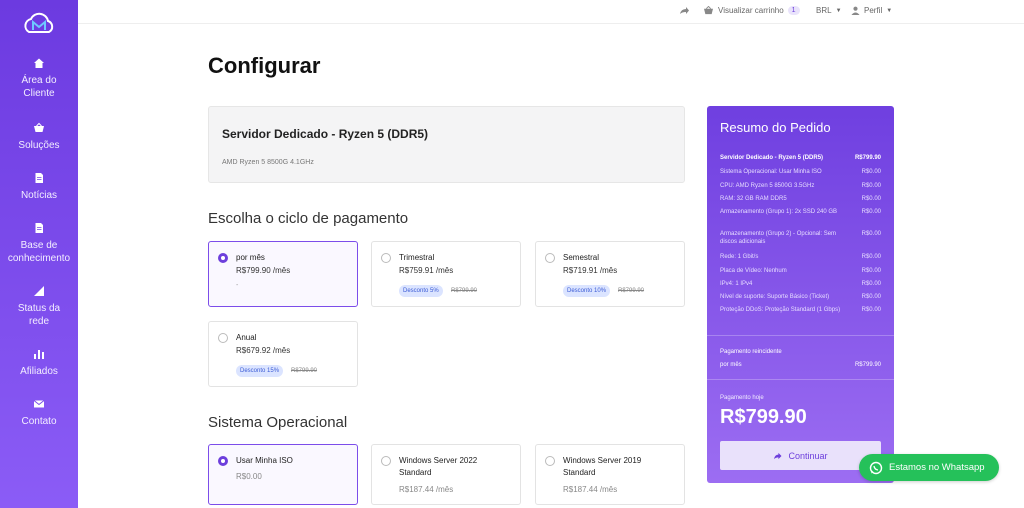  Describe the element at coordinates (426, 489) in the screenshot. I see `os-option-price: R$187.44 /mês` at that location.